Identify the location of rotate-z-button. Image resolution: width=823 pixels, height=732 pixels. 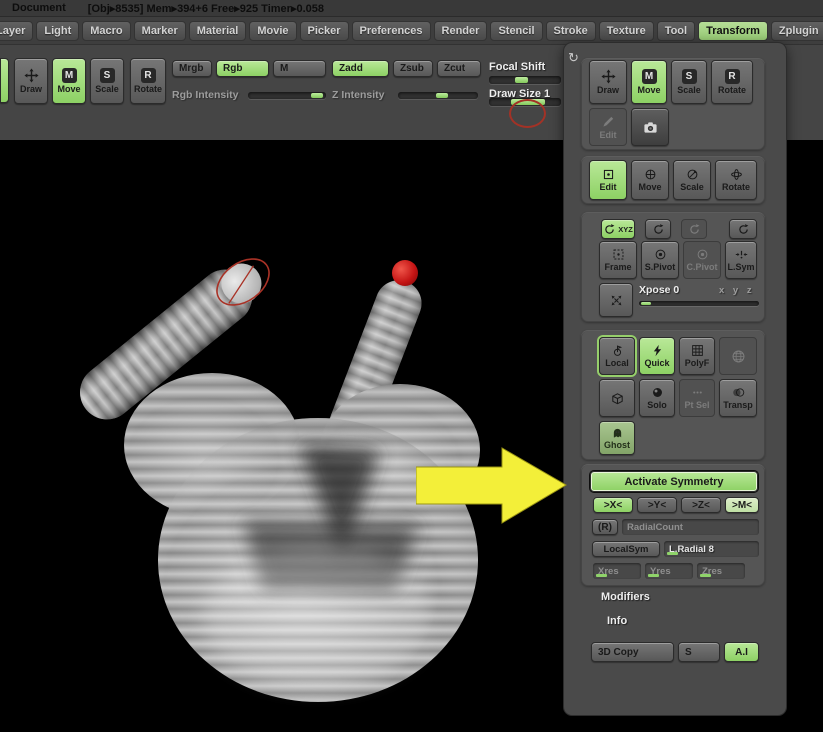
(743, 229).